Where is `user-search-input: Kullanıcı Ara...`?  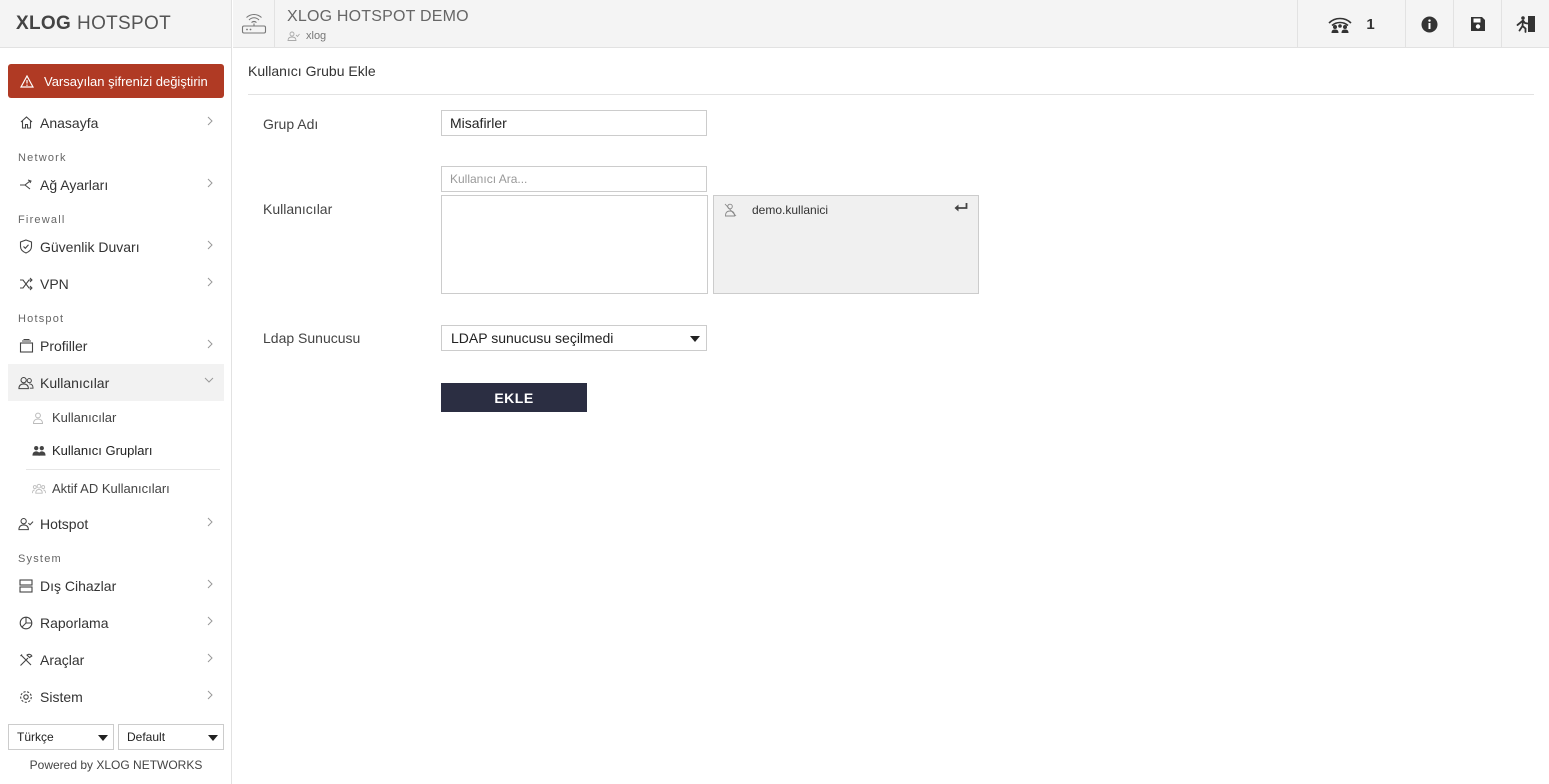
user-search-input: Kullanıcı Ara... is located at coordinates (574, 179).